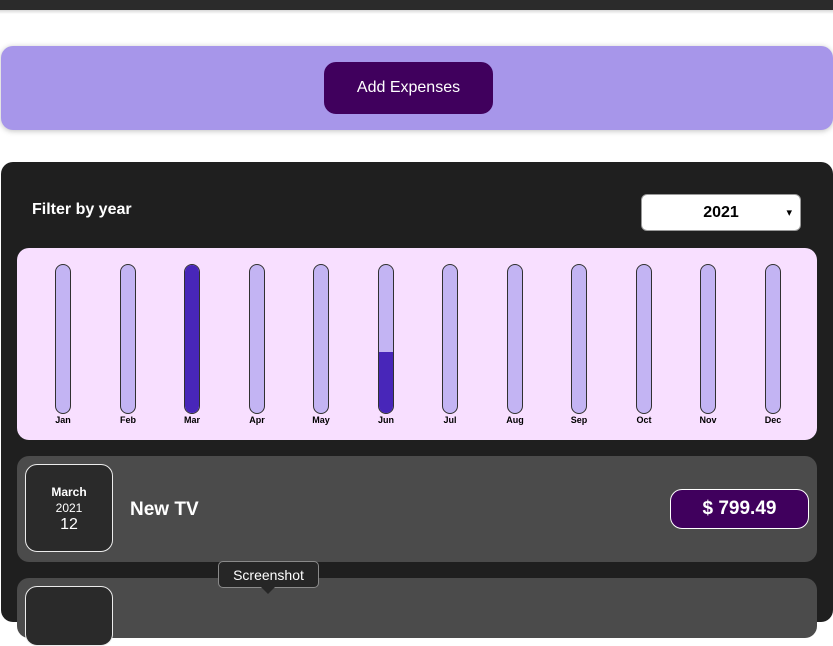 The width and height of the screenshot is (833, 646). What do you see at coordinates (321, 420) in the screenshot?
I see `chart-bar-label: May` at bounding box center [321, 420].